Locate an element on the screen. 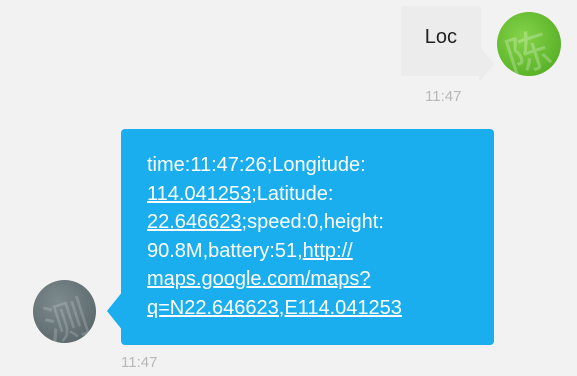 The image size is (577, 376). map-url-link: maps.google.com/maps? is located at coordinates (258, 279).